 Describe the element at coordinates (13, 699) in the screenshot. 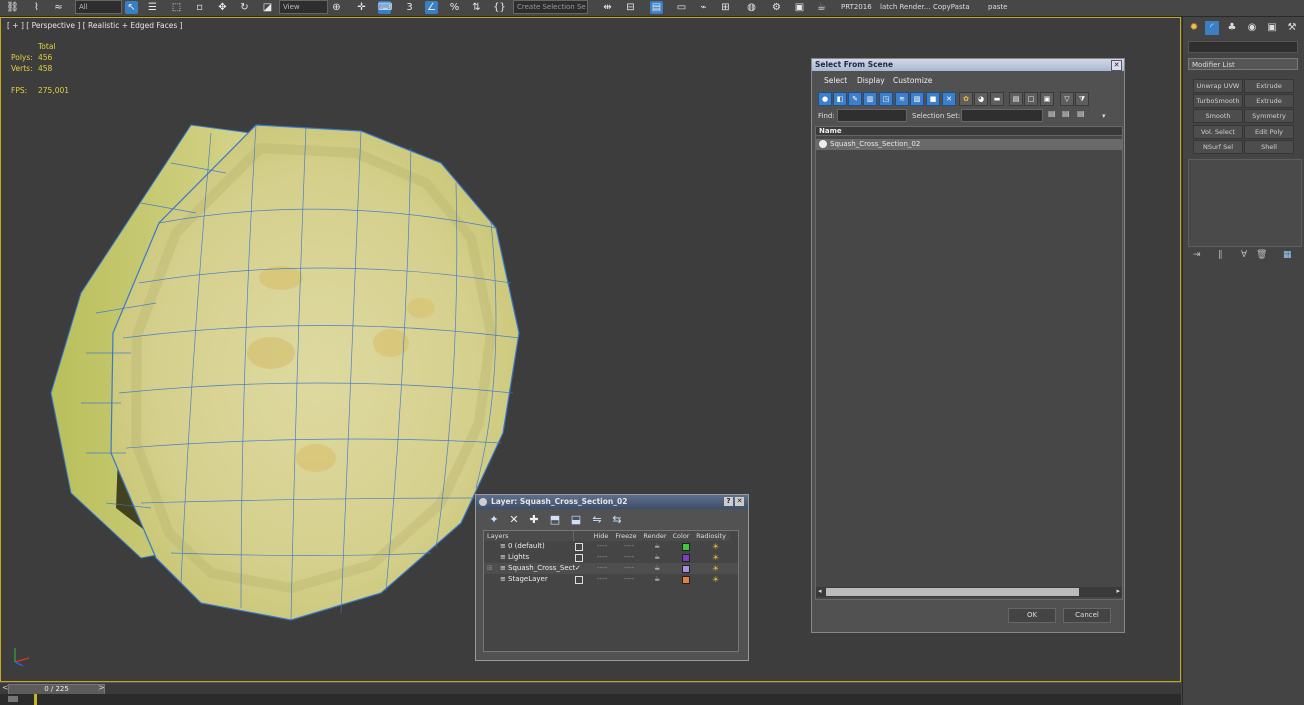

I see `track-bar-icon` at that location.